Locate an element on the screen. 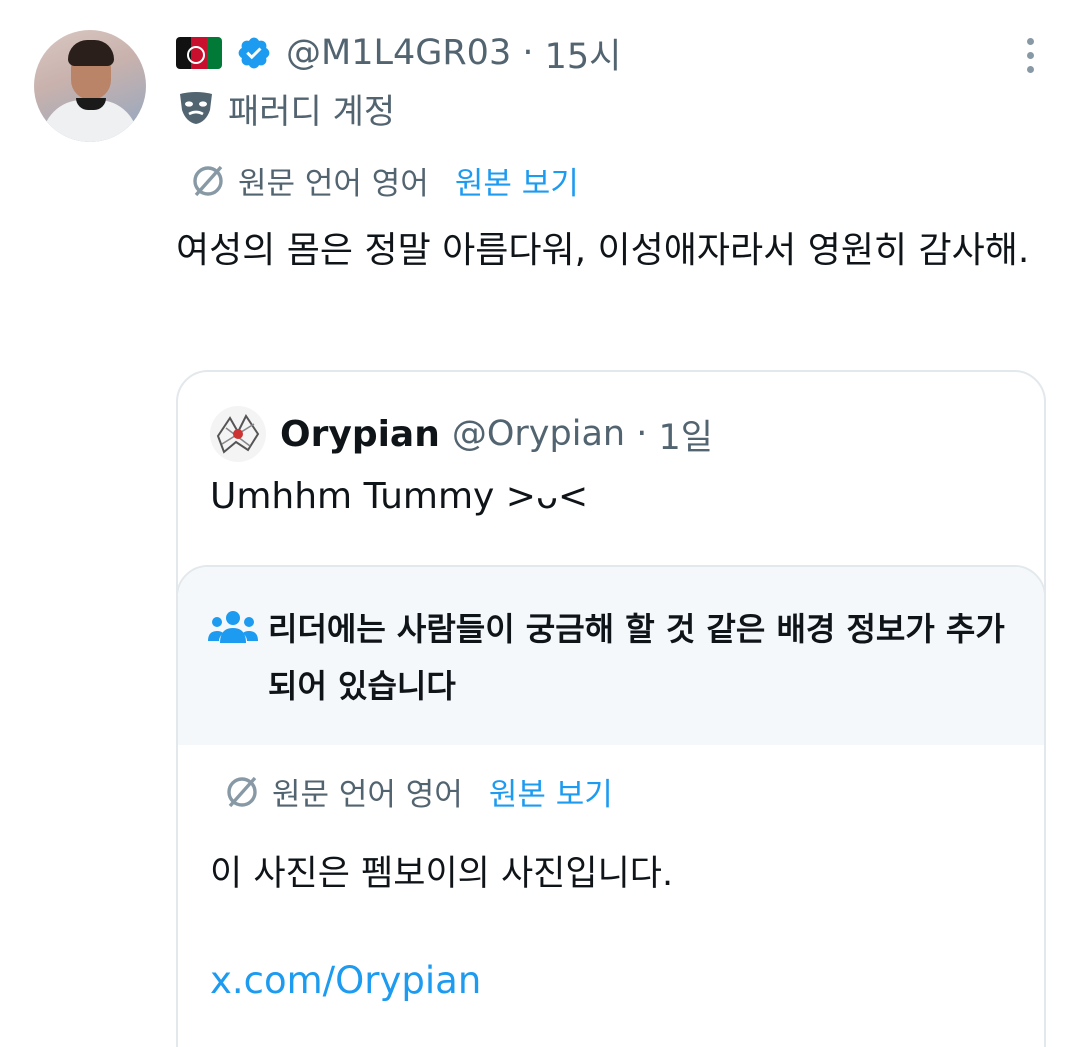 Image resolution: width=1080 pixels, height=1047 pixels. quoted-author-avatar is located at coordinates (238, 434).